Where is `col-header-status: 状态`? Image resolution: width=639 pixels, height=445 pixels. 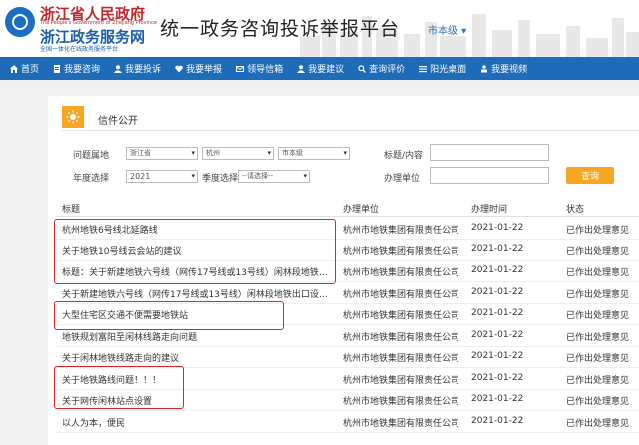
col-header-status: 状态 is located at coordinates (575, 208).